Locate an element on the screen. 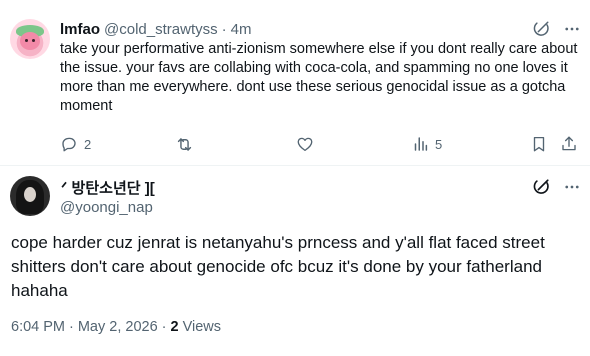  retweet-button is located at coordinates (187, 144).